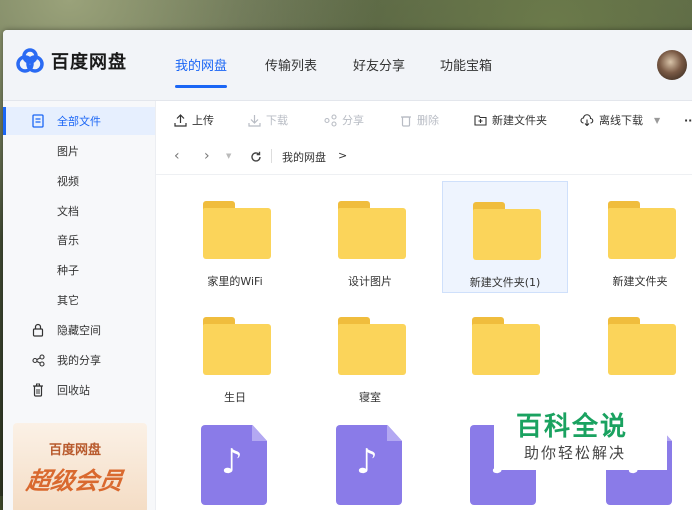  Describe the element at coordinates (424, 157) in the screenshot. I see `path-bar: ‹ › ▼ 我的网盘 >` at that location.